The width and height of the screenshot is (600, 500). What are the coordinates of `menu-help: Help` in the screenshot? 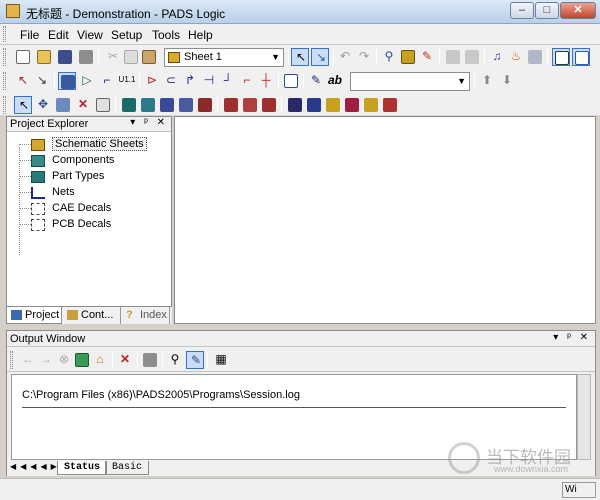 It's located at (200, 35).